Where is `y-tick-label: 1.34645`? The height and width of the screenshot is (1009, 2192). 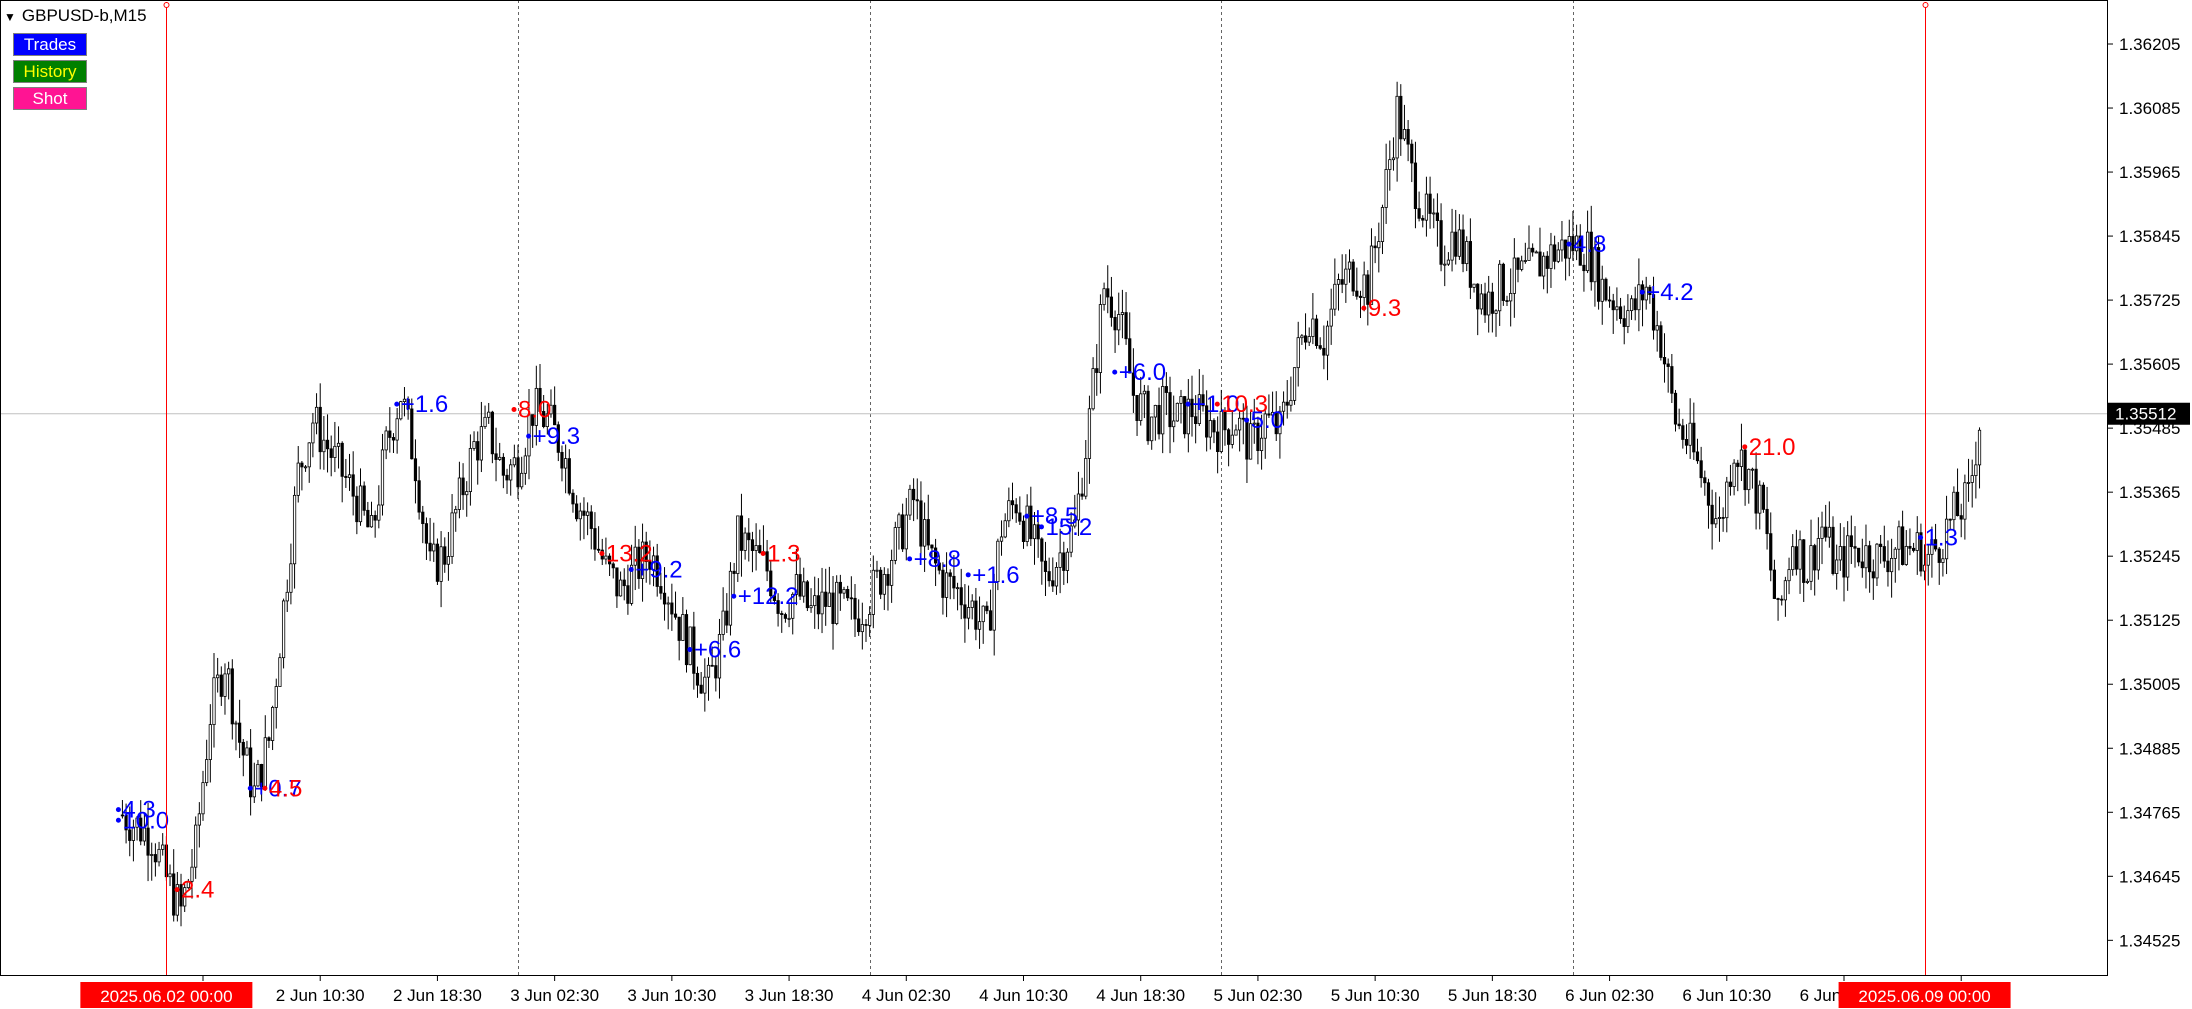 y-tick-label: 1.34645 is located at coordinates (2149, 876).